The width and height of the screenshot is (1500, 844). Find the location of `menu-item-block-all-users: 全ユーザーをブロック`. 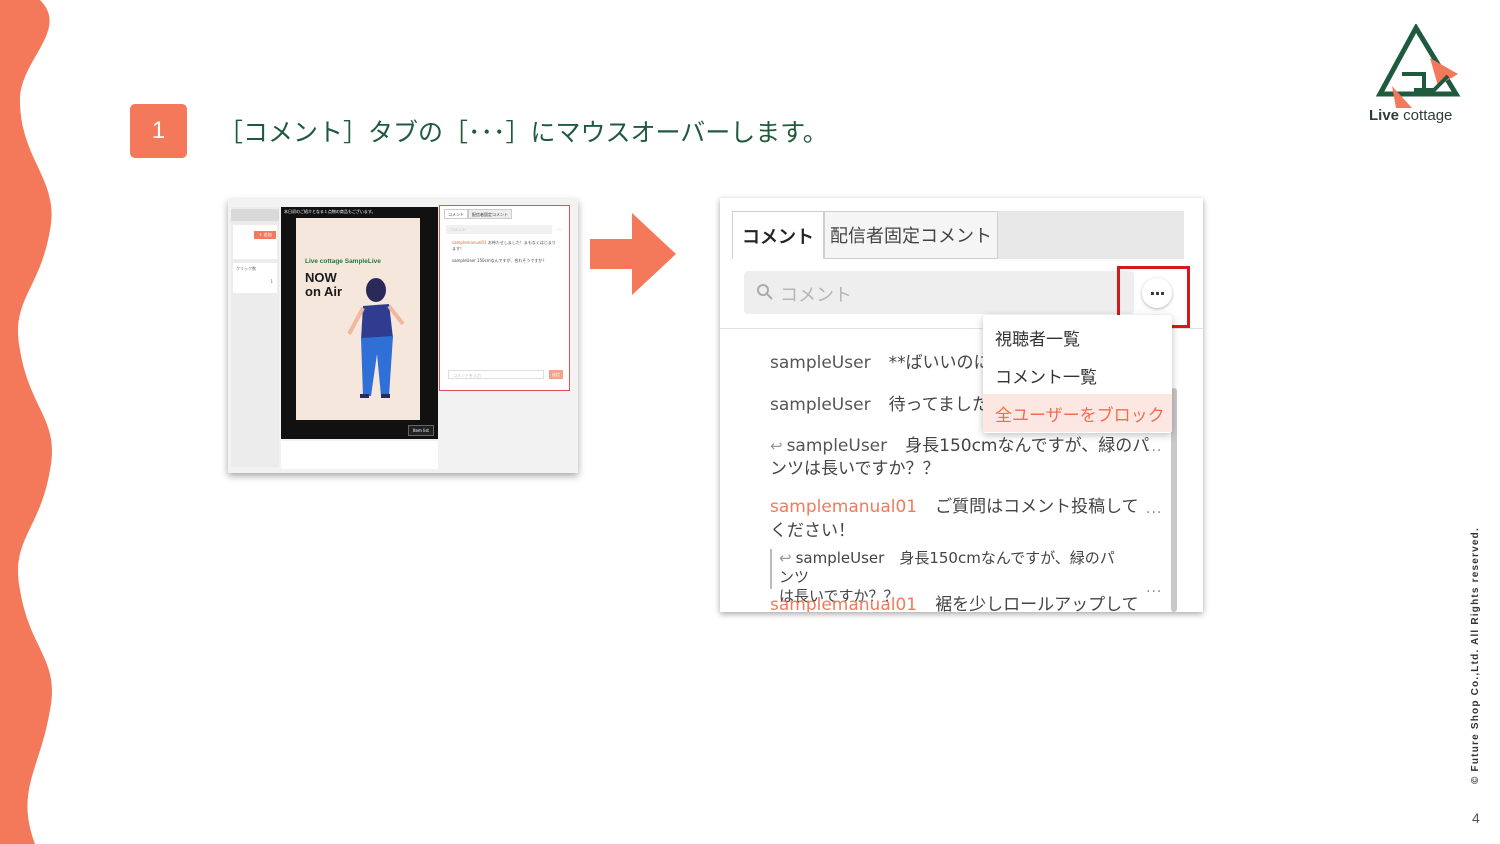

menu-item-block-all-users: 全ユーザーをブロック is located at coordinates (1077, 413).